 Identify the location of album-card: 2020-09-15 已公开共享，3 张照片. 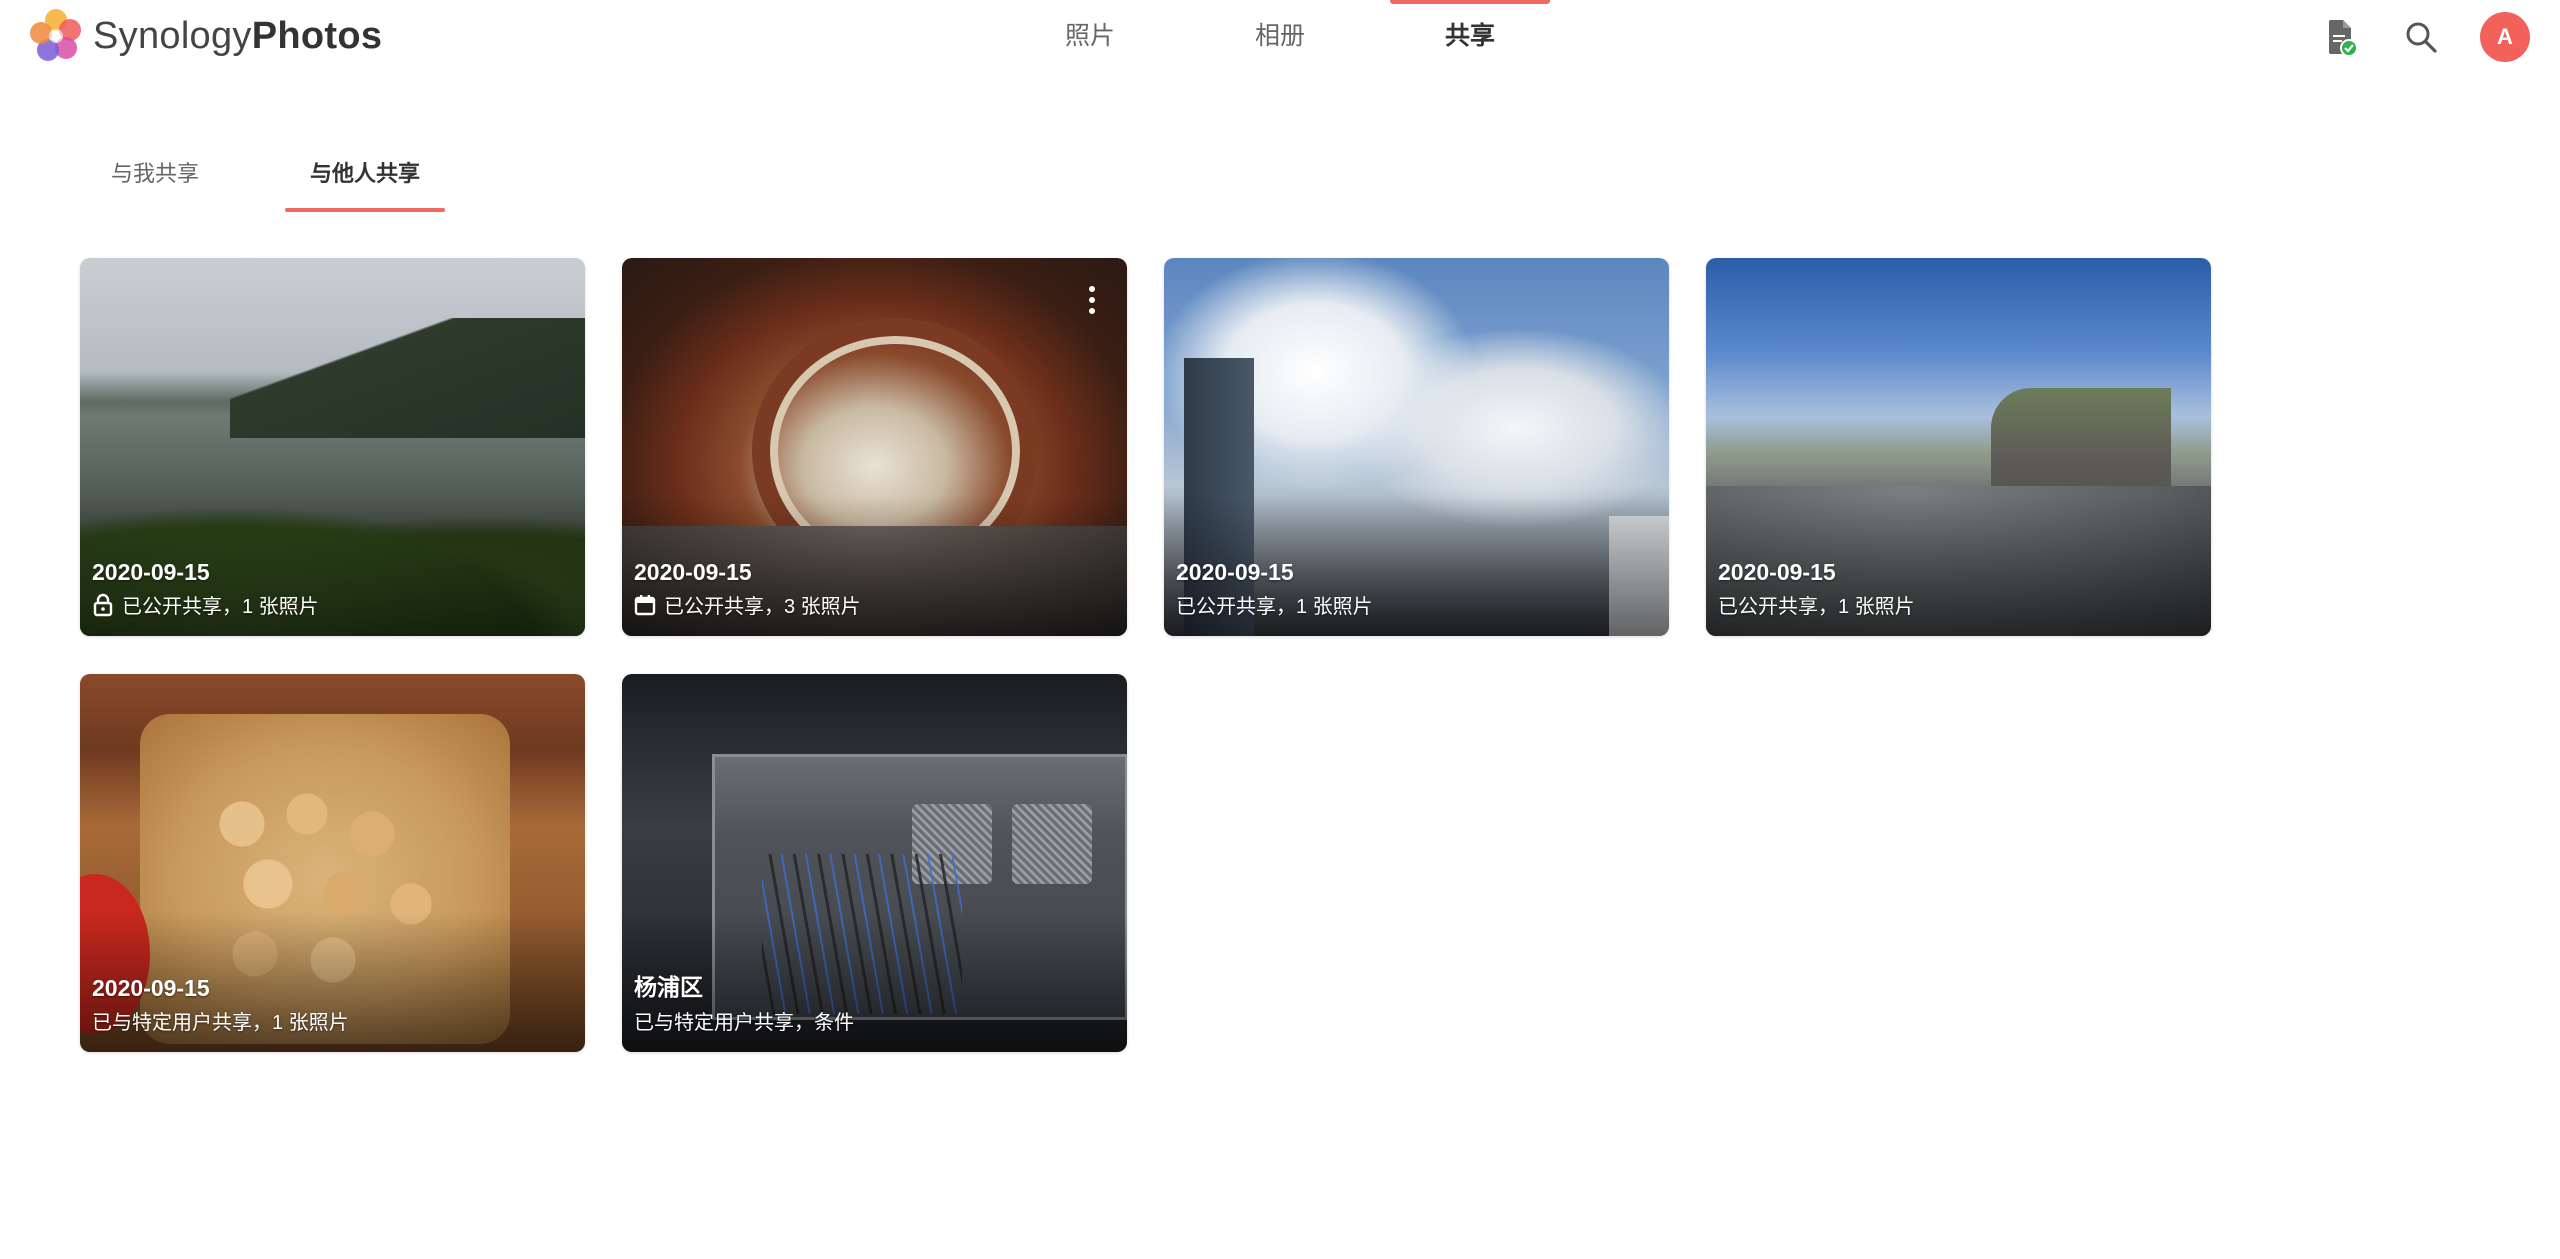
(874, 447).